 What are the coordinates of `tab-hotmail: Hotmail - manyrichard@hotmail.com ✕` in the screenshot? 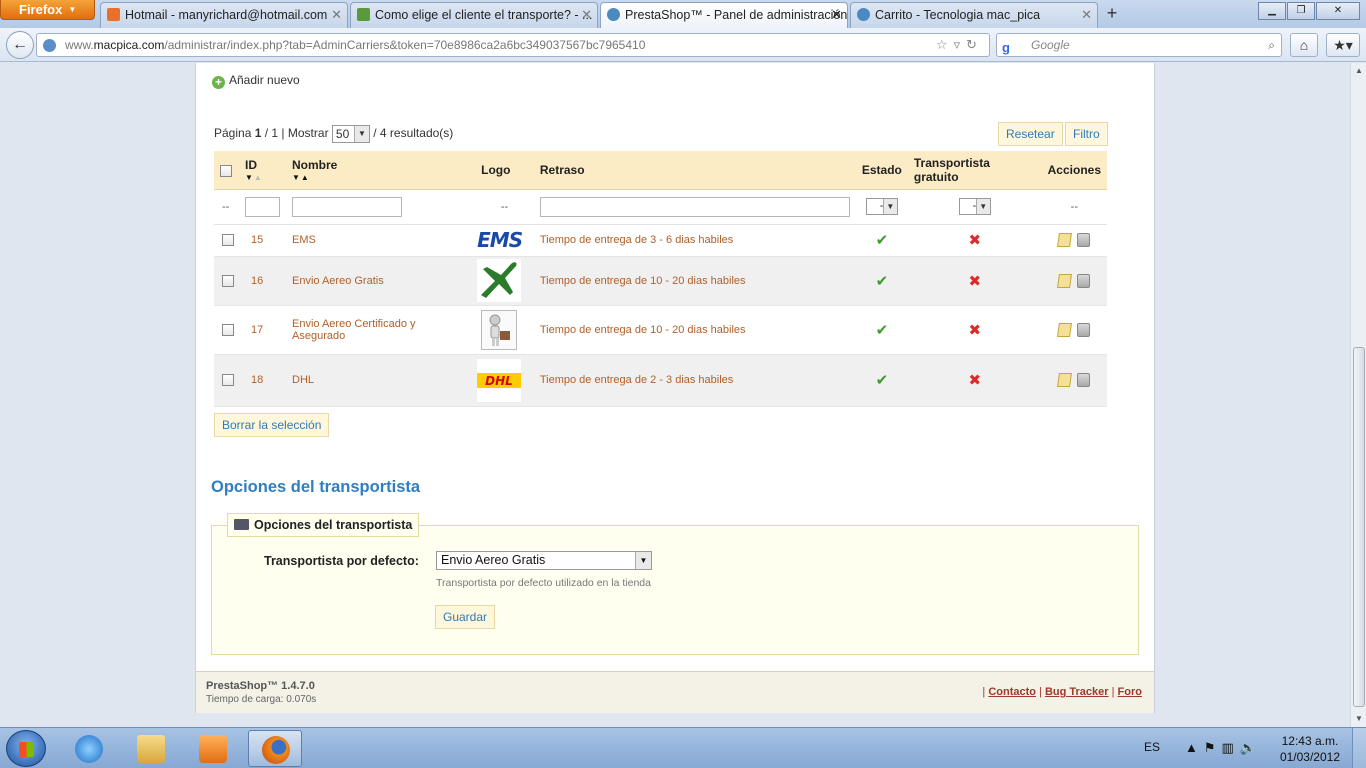 It's located at (224, 15).